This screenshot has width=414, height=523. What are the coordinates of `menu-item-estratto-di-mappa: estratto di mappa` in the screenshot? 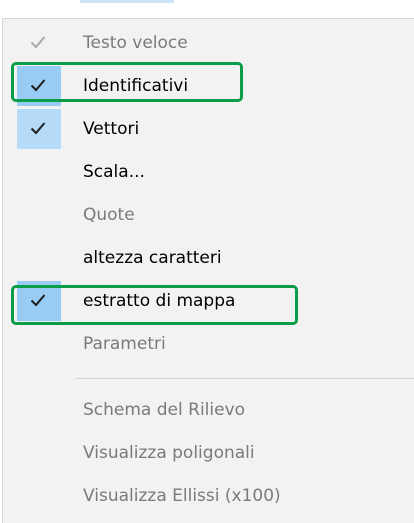 It's located at (208, 301).